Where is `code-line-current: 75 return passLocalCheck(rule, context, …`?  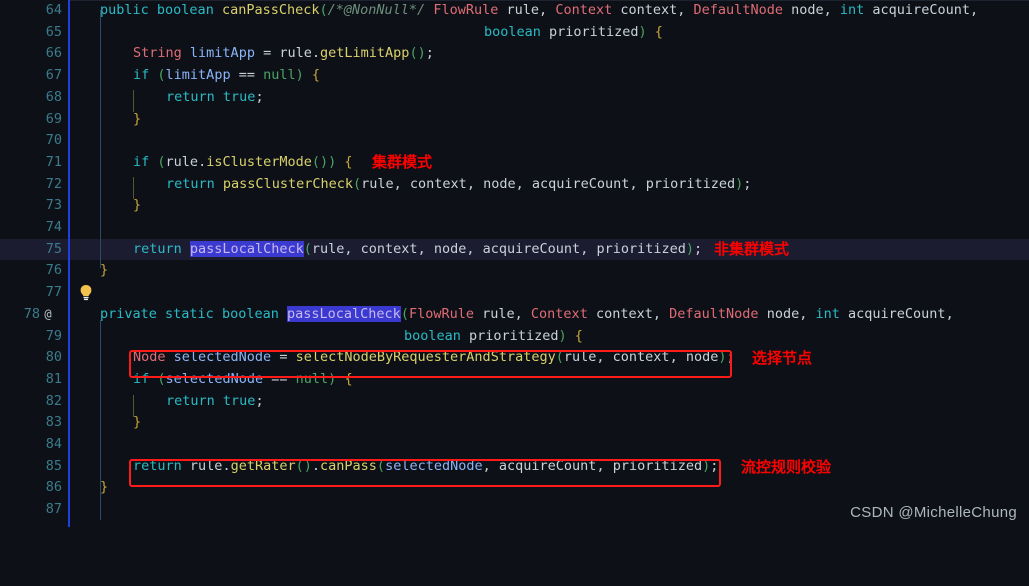
code-line-current: 75 return passLocalCheck(rule, context, … is located at coordinates (514, 269).